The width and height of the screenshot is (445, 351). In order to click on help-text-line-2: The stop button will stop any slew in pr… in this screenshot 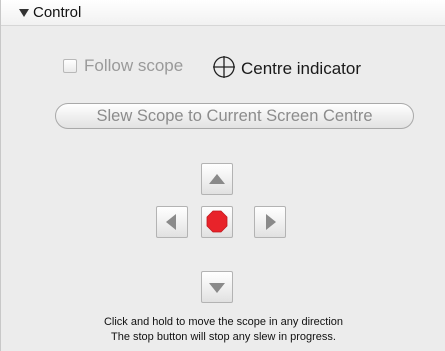, I will do `click(223, 337)`.